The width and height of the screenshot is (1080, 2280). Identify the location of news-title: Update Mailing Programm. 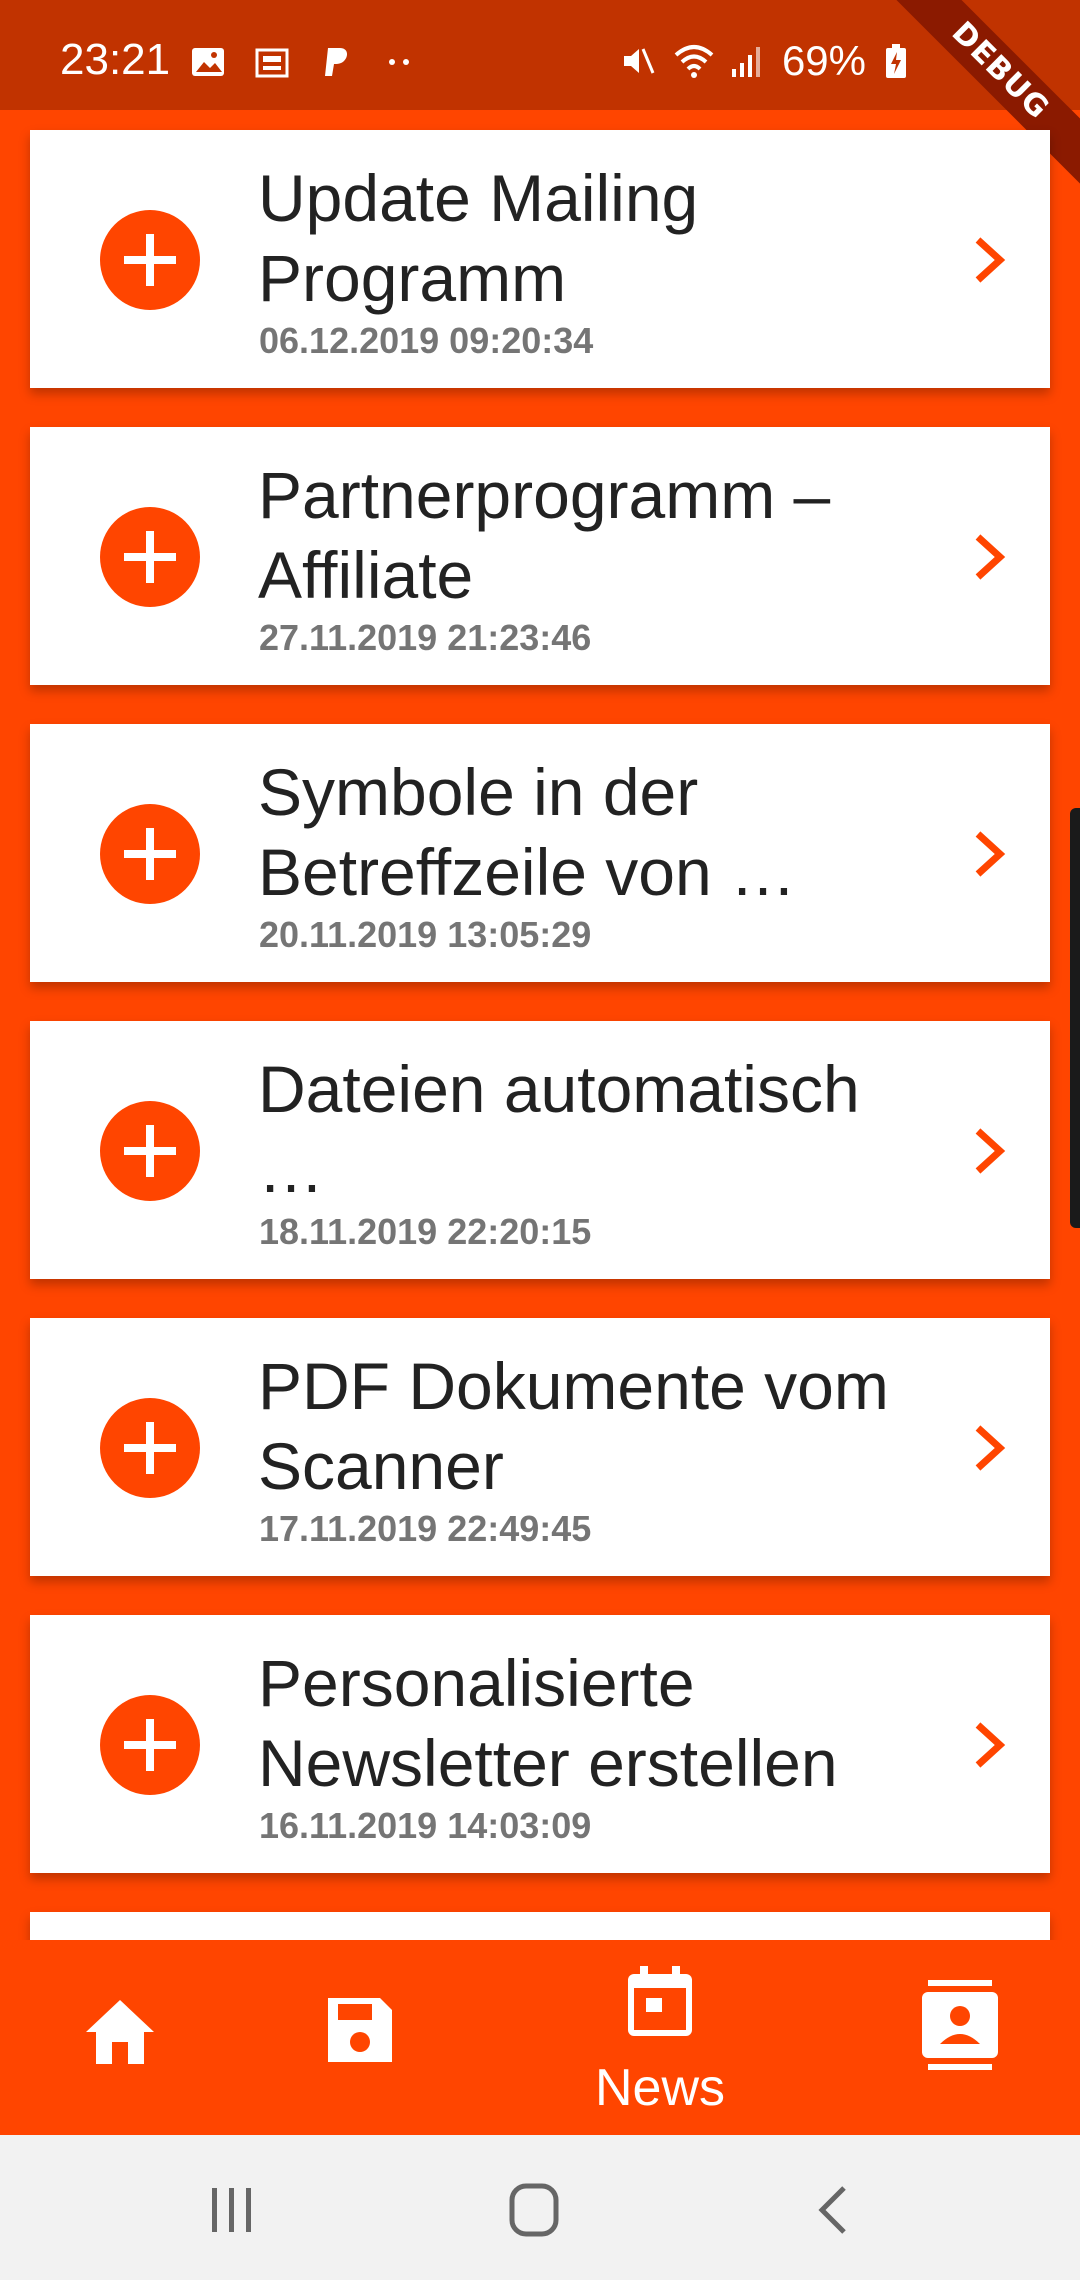
(478, 238).